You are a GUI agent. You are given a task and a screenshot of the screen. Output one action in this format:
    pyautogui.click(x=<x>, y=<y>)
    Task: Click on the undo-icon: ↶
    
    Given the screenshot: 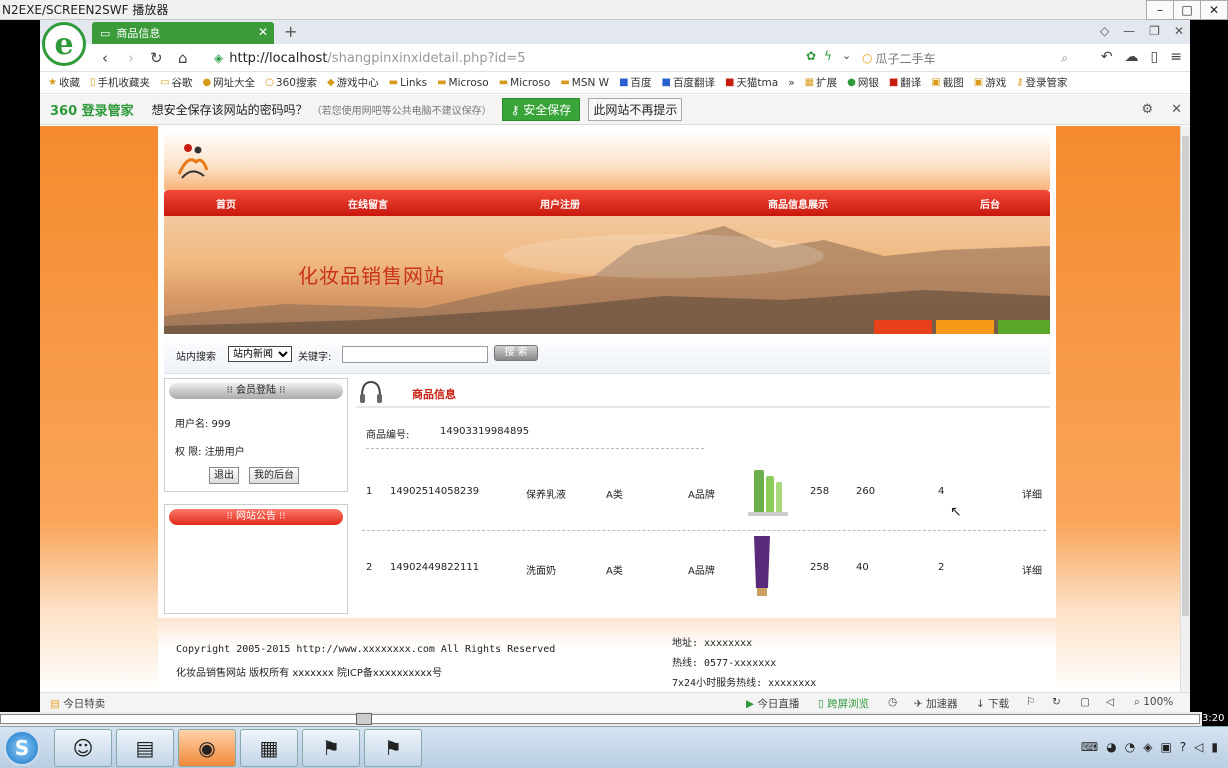 What is the action you would take?
    pyautogui.click(x=1107, y=57)
    